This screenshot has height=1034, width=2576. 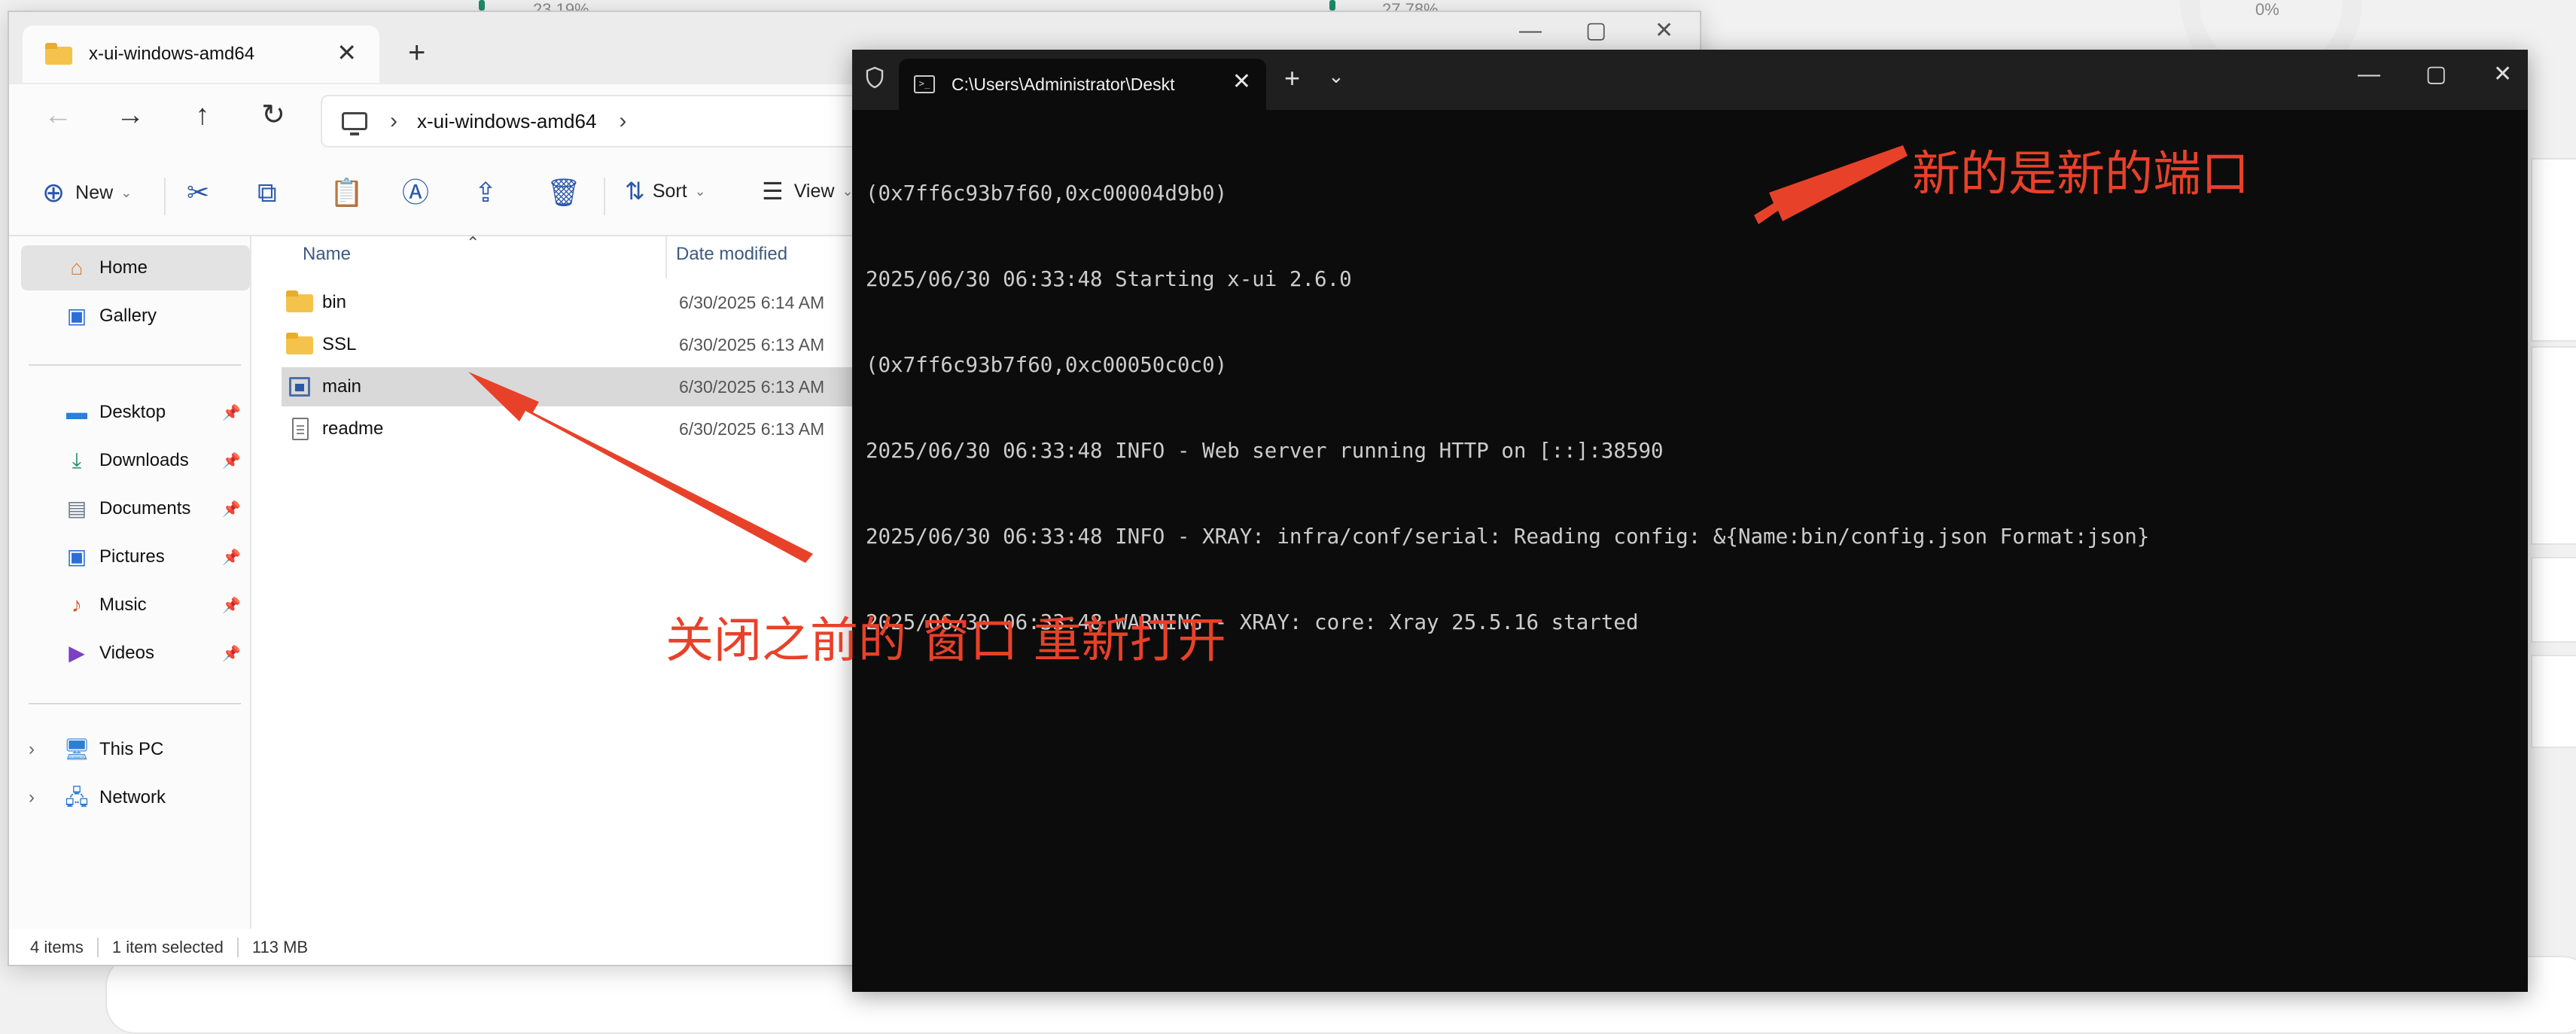 I want to click on annotation-new-port: 新的是新的端口, so click(x=2080, y=174).